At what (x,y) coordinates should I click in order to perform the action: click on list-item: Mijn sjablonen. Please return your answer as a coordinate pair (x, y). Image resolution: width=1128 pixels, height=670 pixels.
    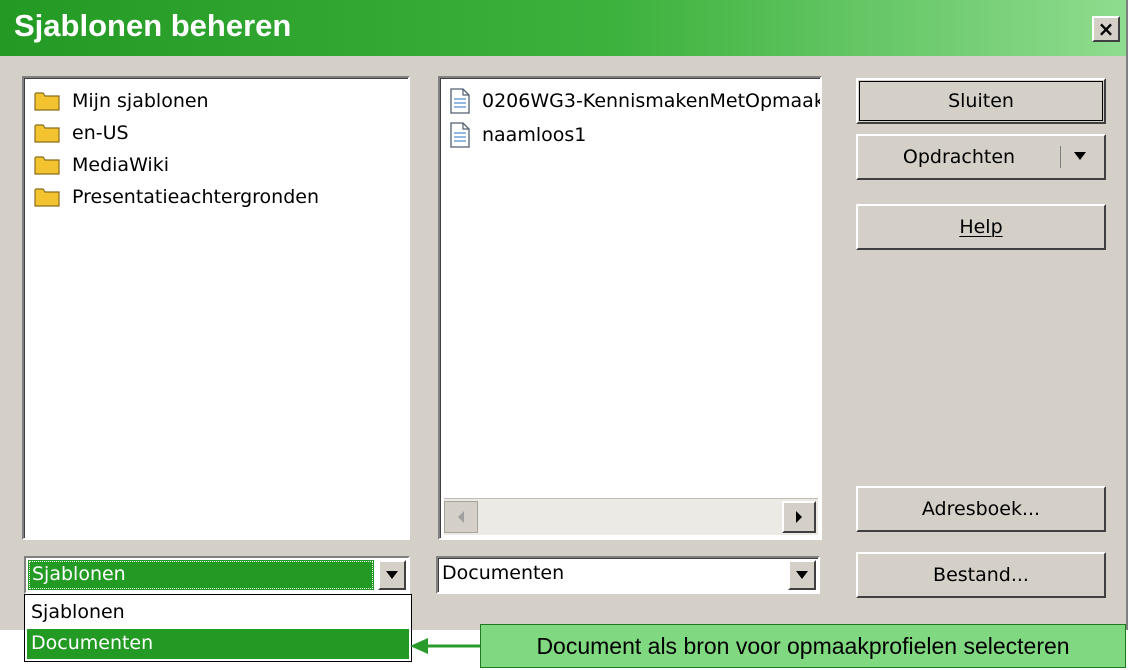
    Looking at the image, I should click on (121, 101).